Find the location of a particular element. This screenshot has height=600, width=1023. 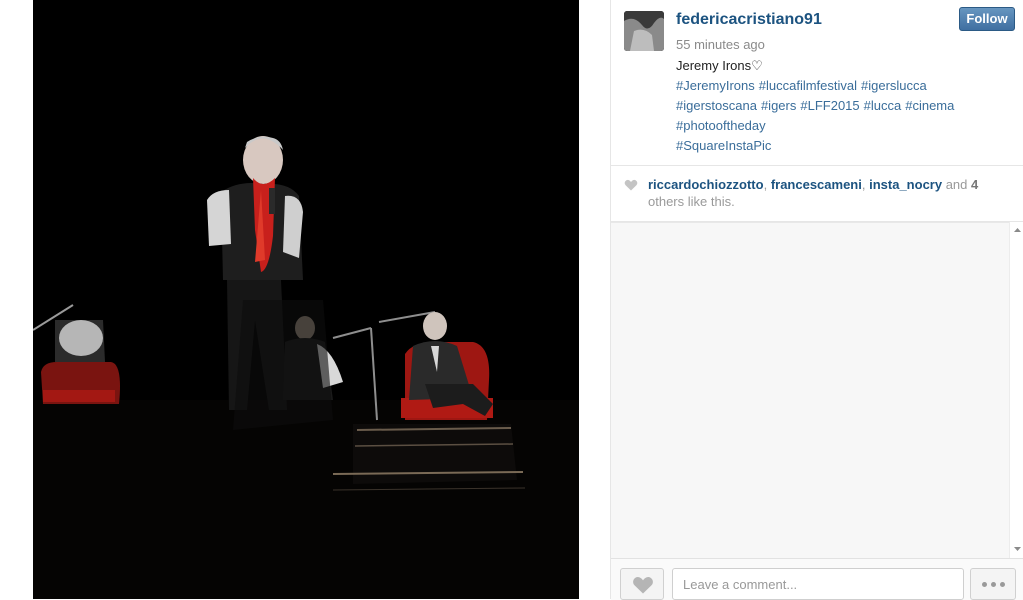

comments-scrollbar is located at coordinates (1016, 390).